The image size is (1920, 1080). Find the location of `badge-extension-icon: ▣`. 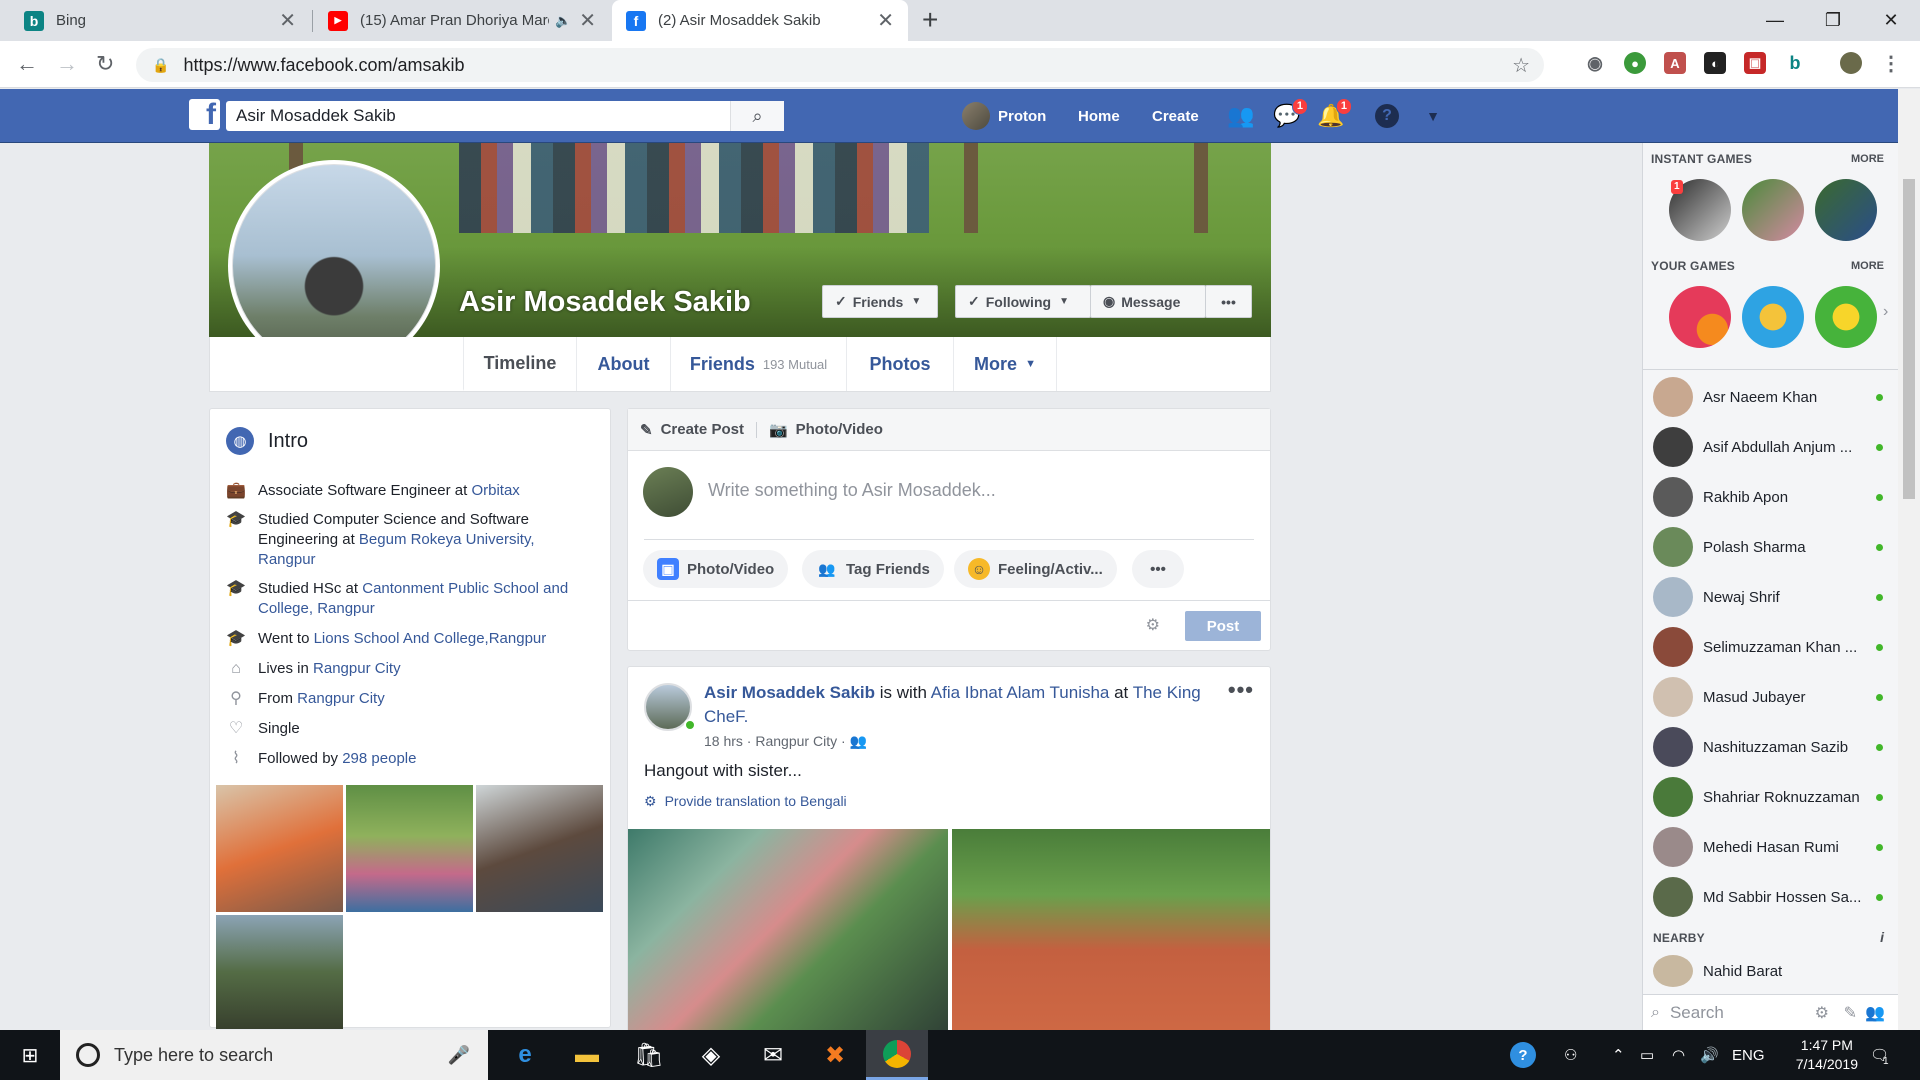

badge-extension-icon: ▣ is located at coordinates (1755, 63).